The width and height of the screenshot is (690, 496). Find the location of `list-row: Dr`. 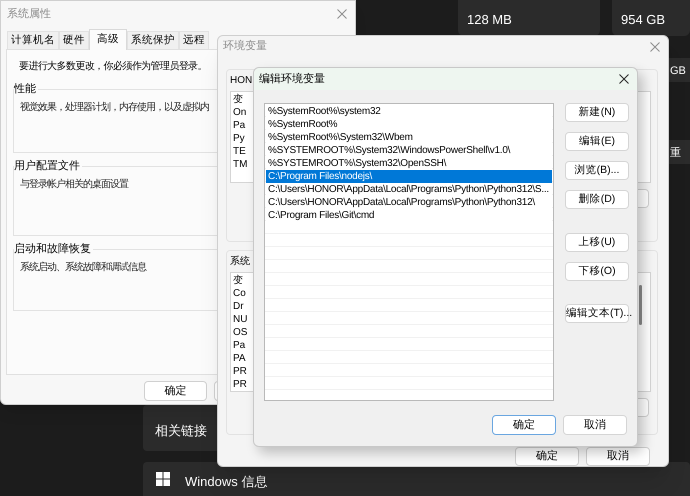

list-row: Dr is located at coordinates (238, 307).